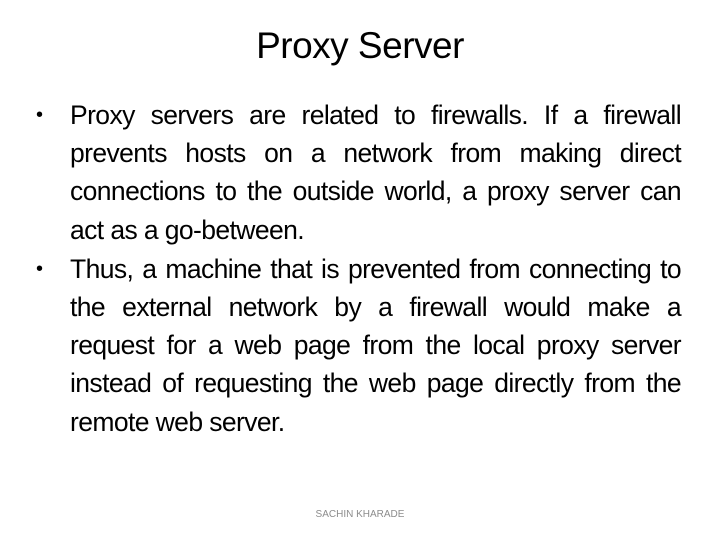 The height and width of the screenshot is (540, 720). Describe the element at coordinates (360, 514) in the screenshot. I see `slide-footer: SACHIN KHARADE` at that location.